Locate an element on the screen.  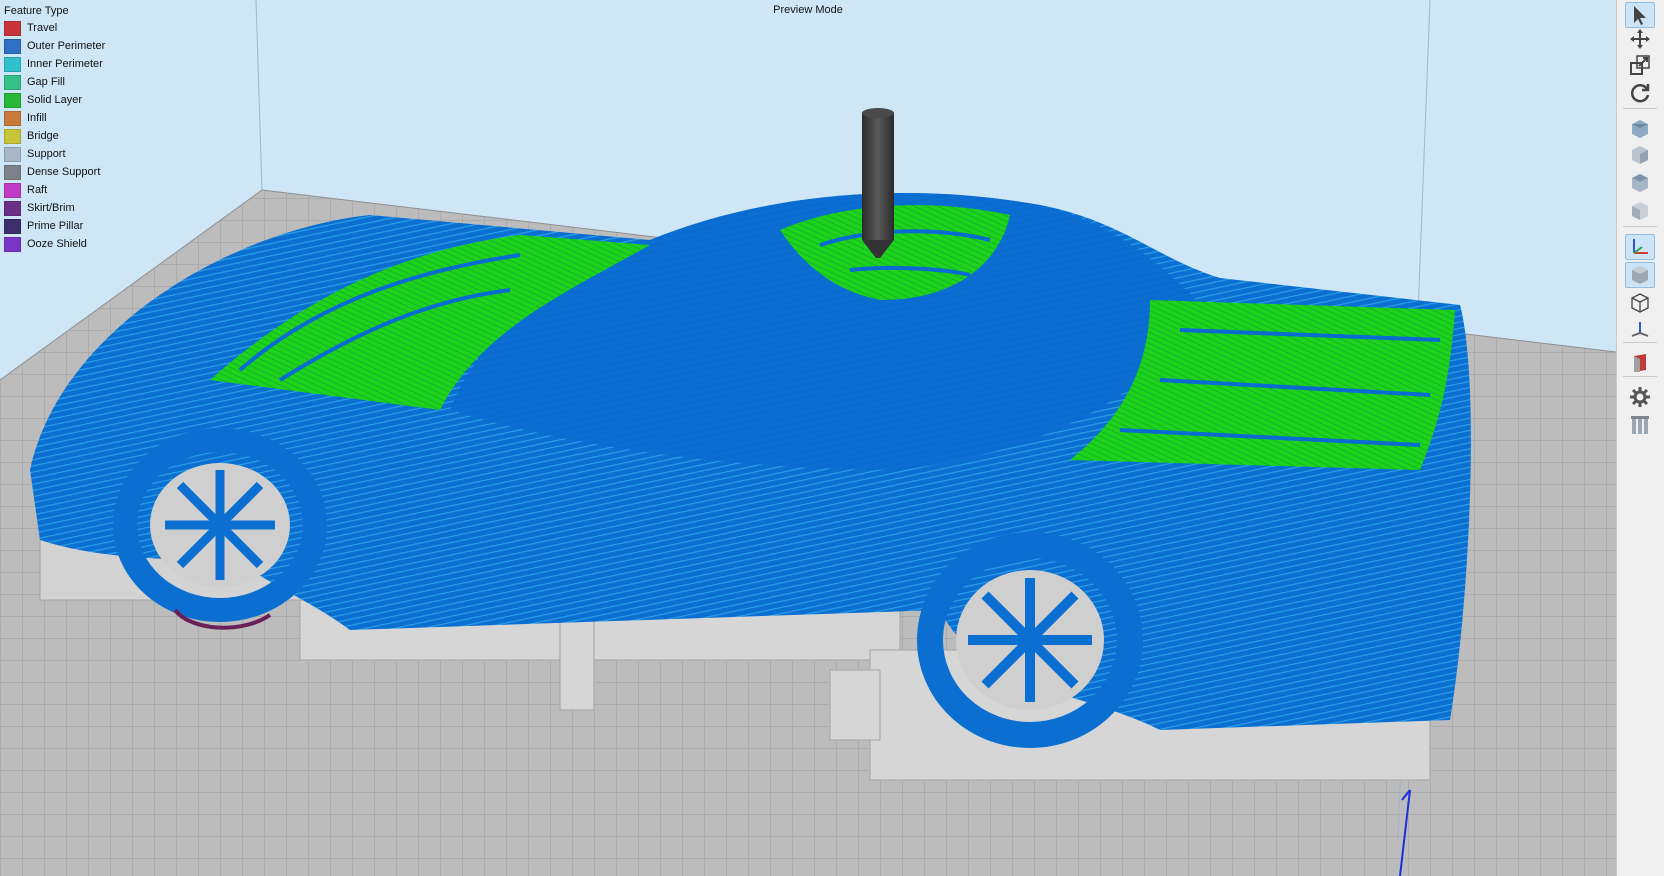
axes-icon is located at coordinates (1640, 246).